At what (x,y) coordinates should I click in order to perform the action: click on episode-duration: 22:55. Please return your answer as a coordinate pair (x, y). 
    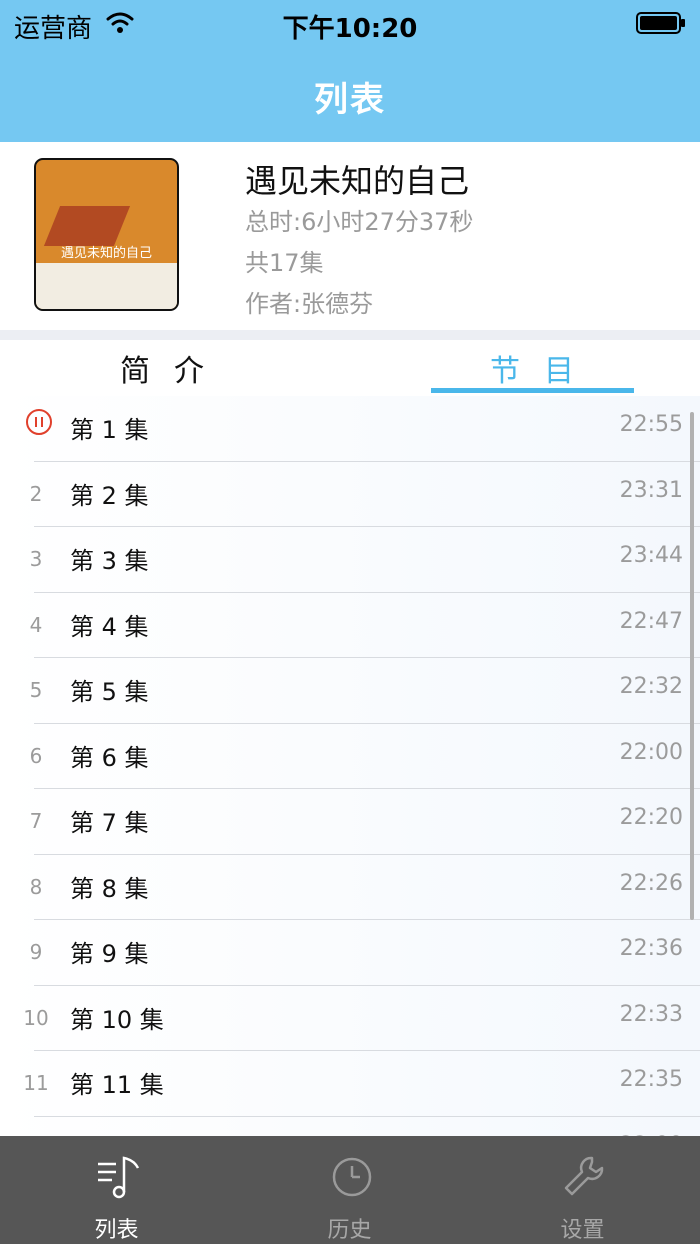
    Looking at the image, I should click on (651, 424).